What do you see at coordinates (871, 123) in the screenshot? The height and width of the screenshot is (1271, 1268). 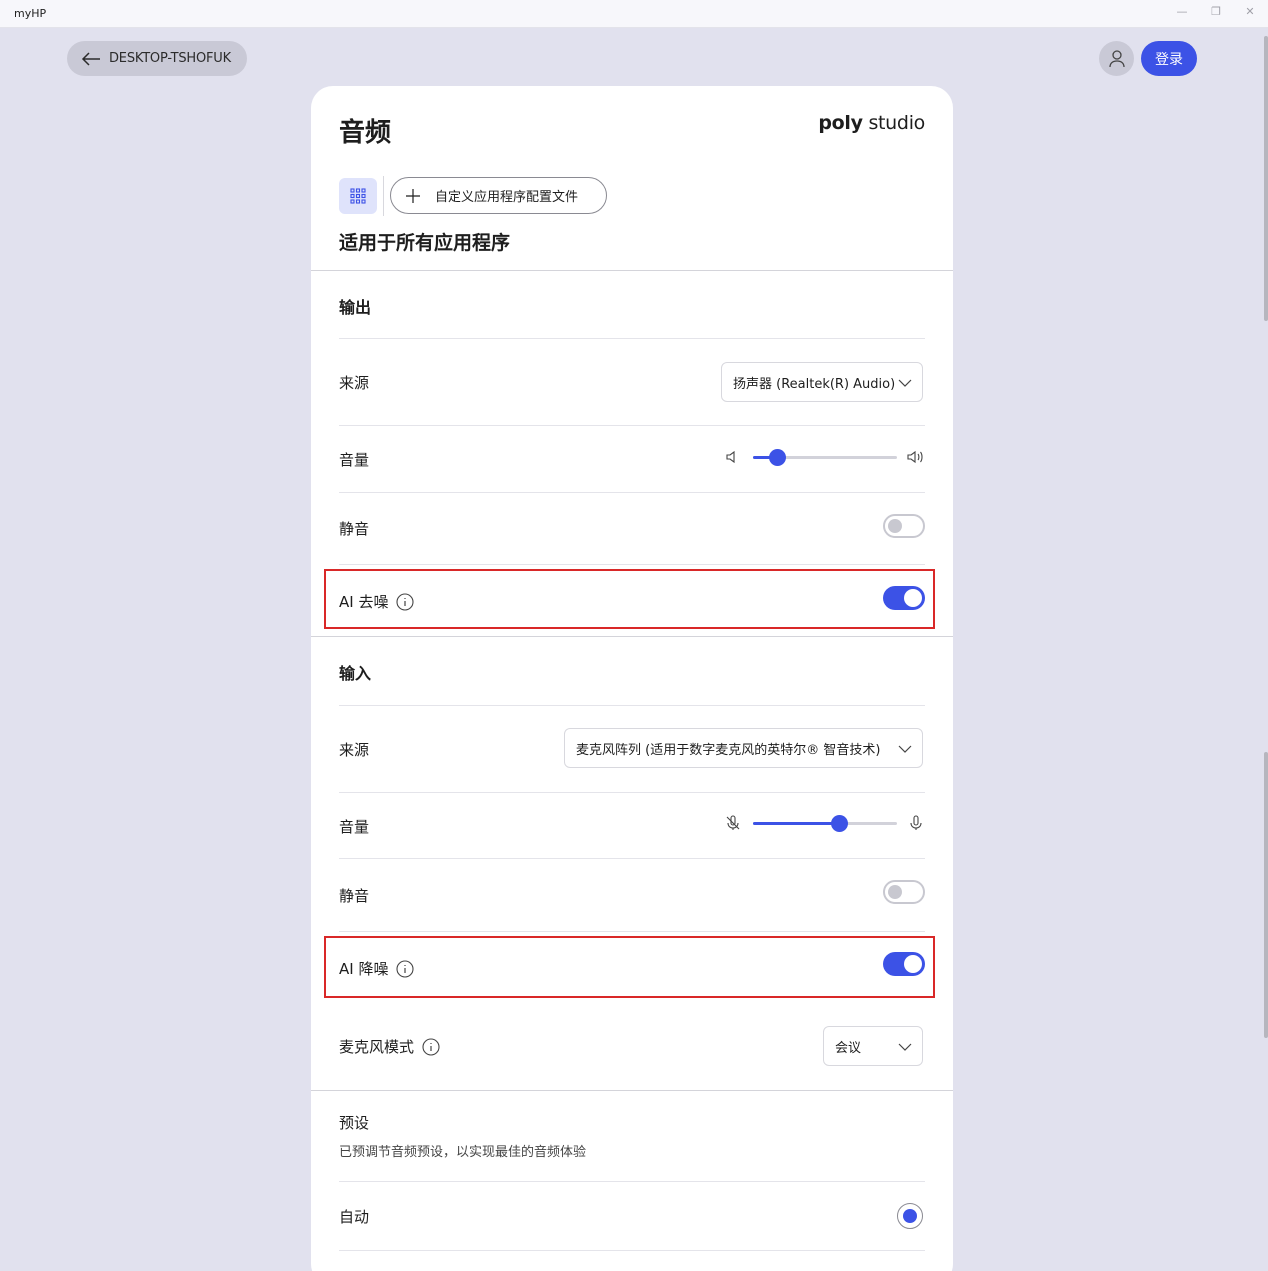 I see `poly-studio-logo: poly studio` at bounding box center [871, 123].